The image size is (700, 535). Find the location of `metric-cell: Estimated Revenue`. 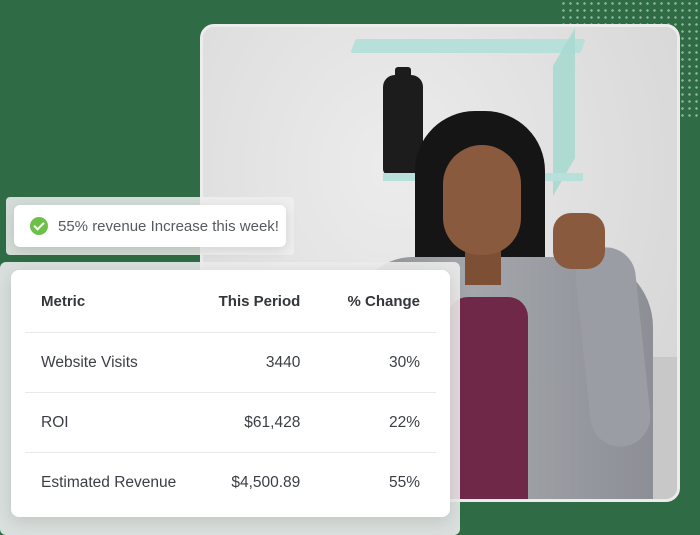

metric-cell: Estimated Revenue is located at coordinates (109, 482).